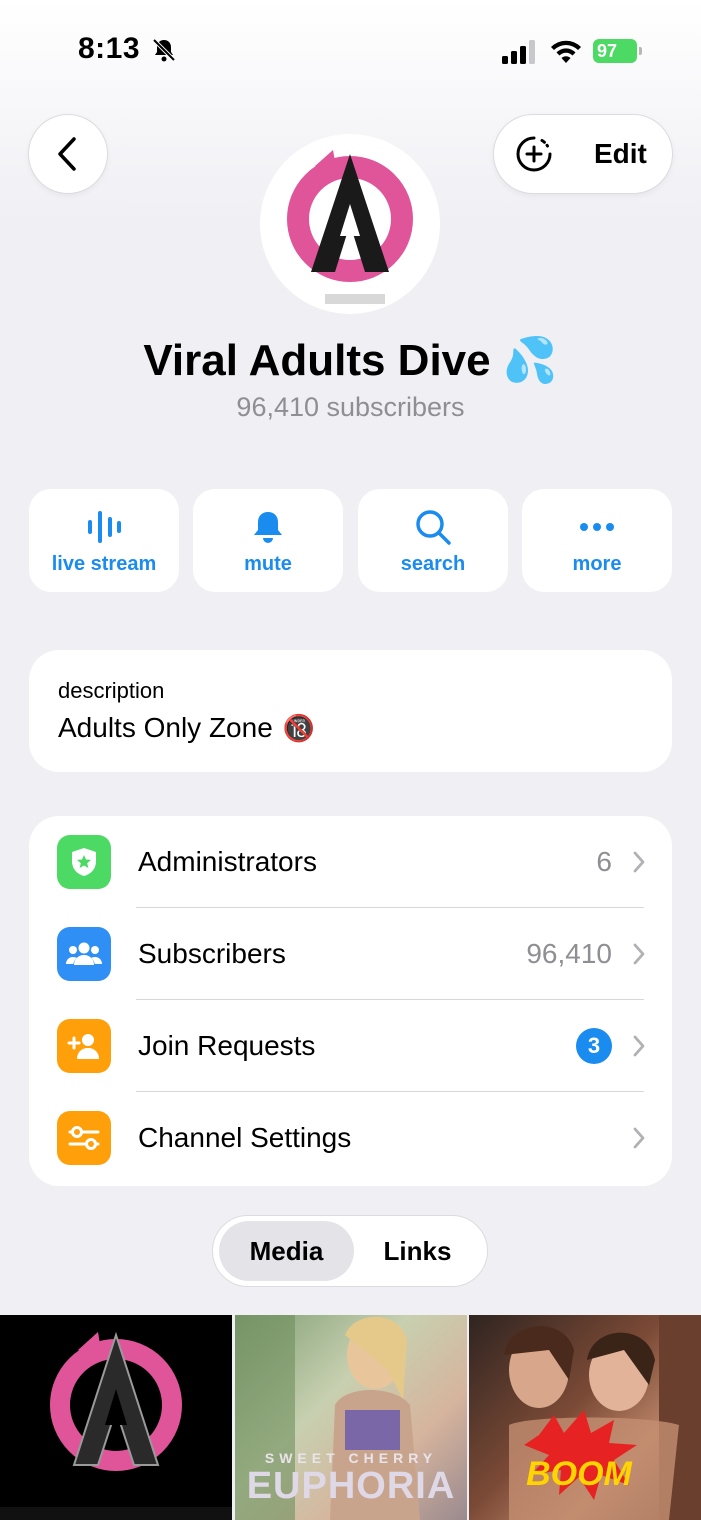 The image size is (701, 1520). I want to click on add-story-icon, so click(534, 154).